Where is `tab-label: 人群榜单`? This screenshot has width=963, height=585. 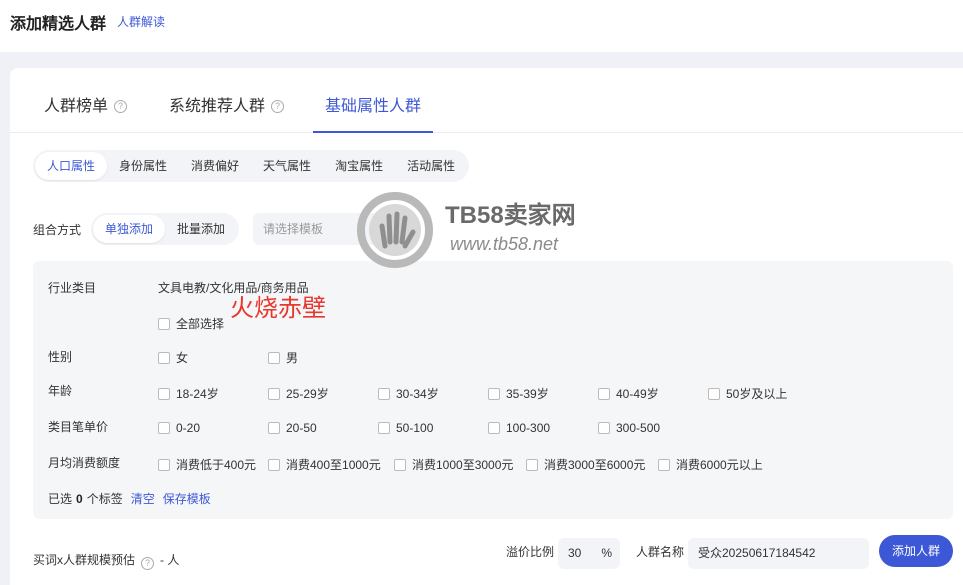 tab-label: 人群榜单 is located at coordinates (76, 106).